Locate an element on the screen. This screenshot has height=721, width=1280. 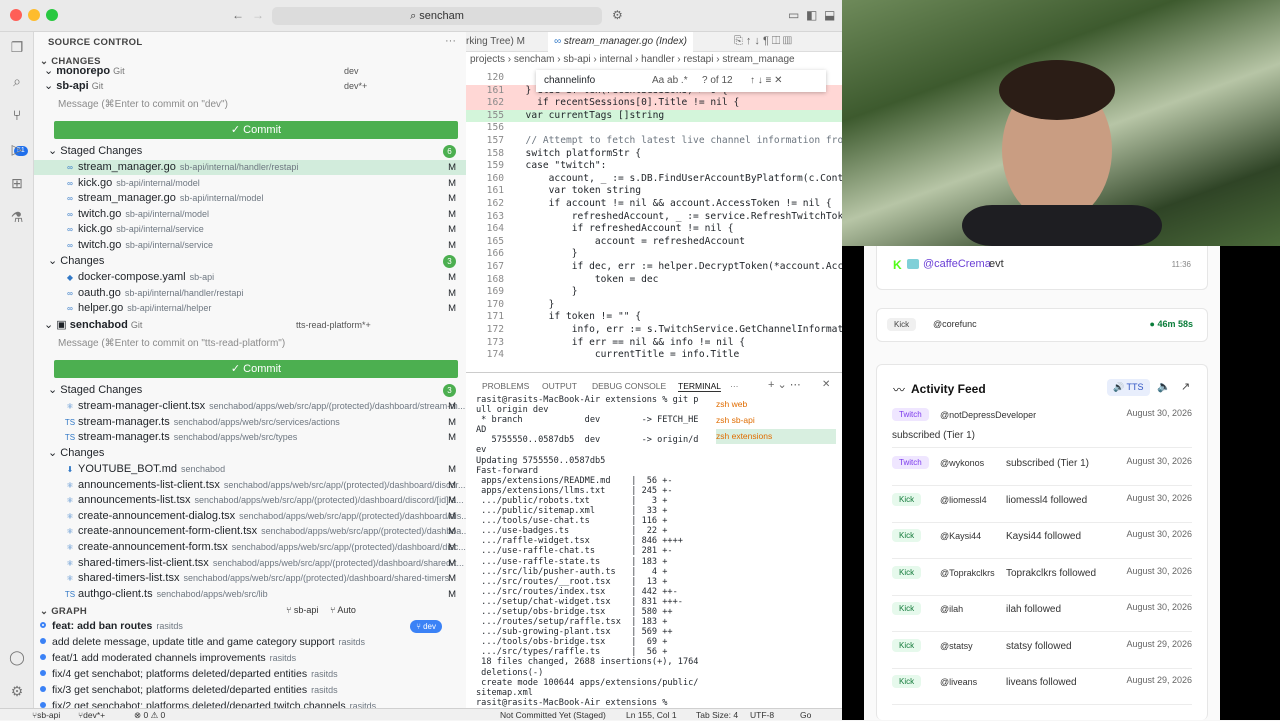
changes-file-row: ∞ helper.go sb-api/internal/helper M is located at coordinates (250, 308).